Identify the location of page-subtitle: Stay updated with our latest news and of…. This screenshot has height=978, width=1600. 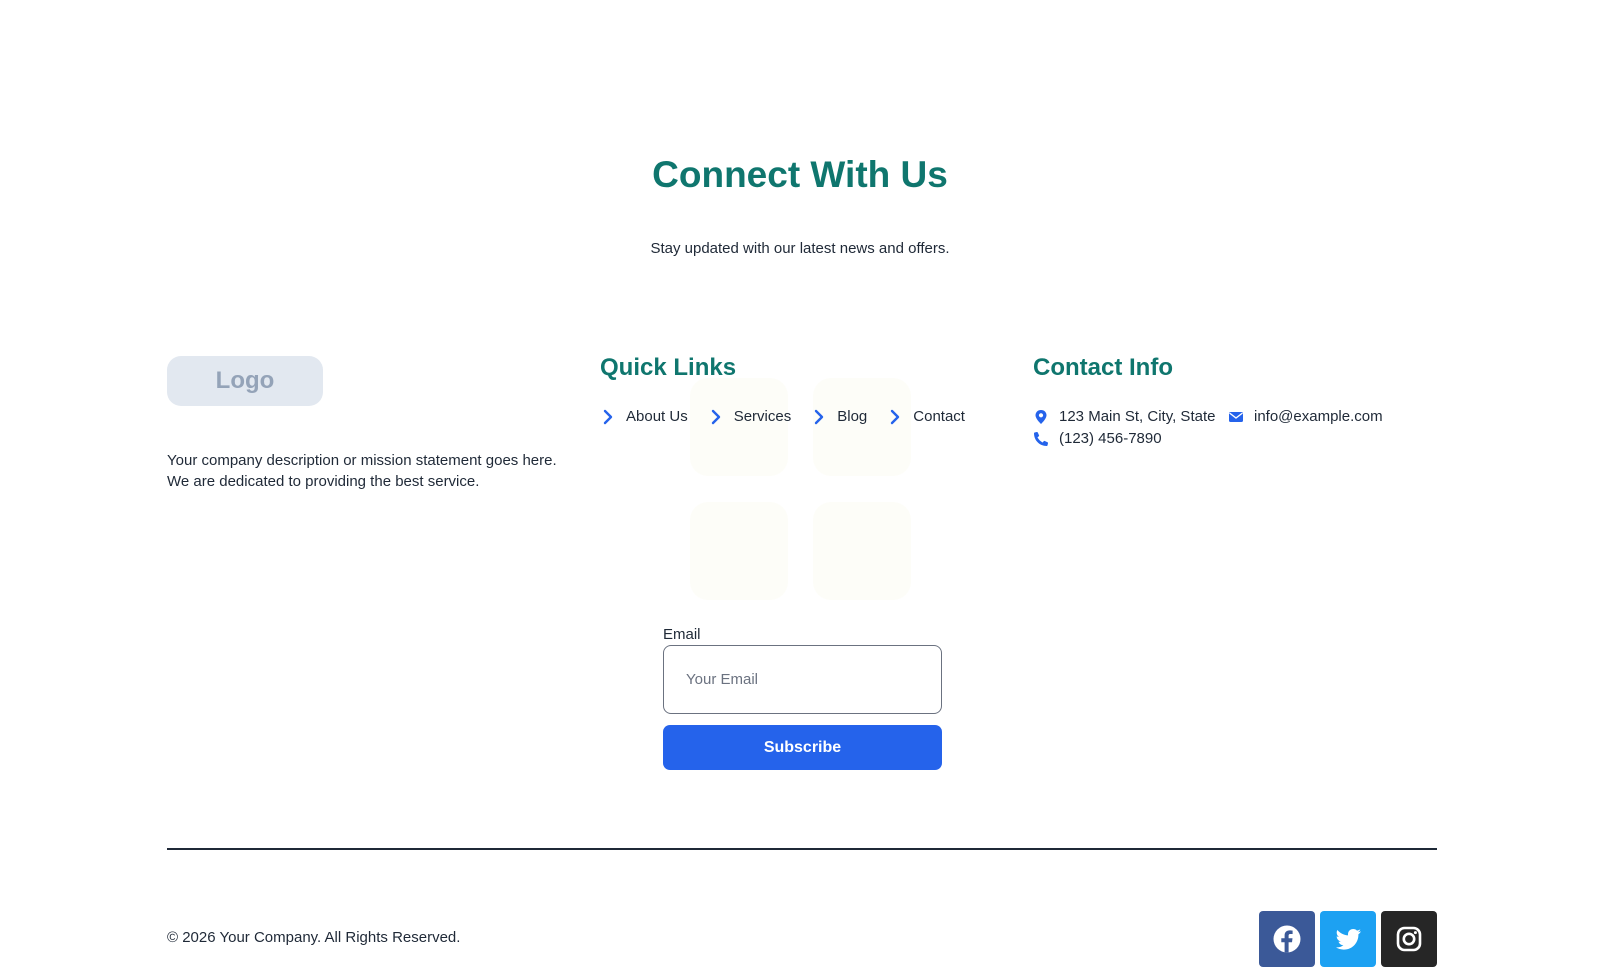
(800, 248).